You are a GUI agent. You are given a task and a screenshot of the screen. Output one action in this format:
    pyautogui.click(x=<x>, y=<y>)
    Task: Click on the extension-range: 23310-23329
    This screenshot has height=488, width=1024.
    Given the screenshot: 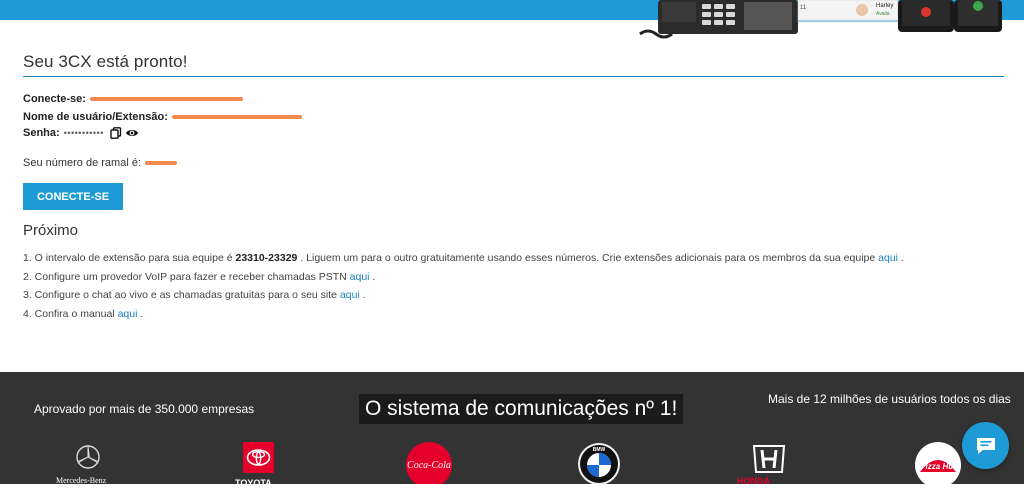 What is the action you would take?
    pyautogui.click(x=266, y=258)
    